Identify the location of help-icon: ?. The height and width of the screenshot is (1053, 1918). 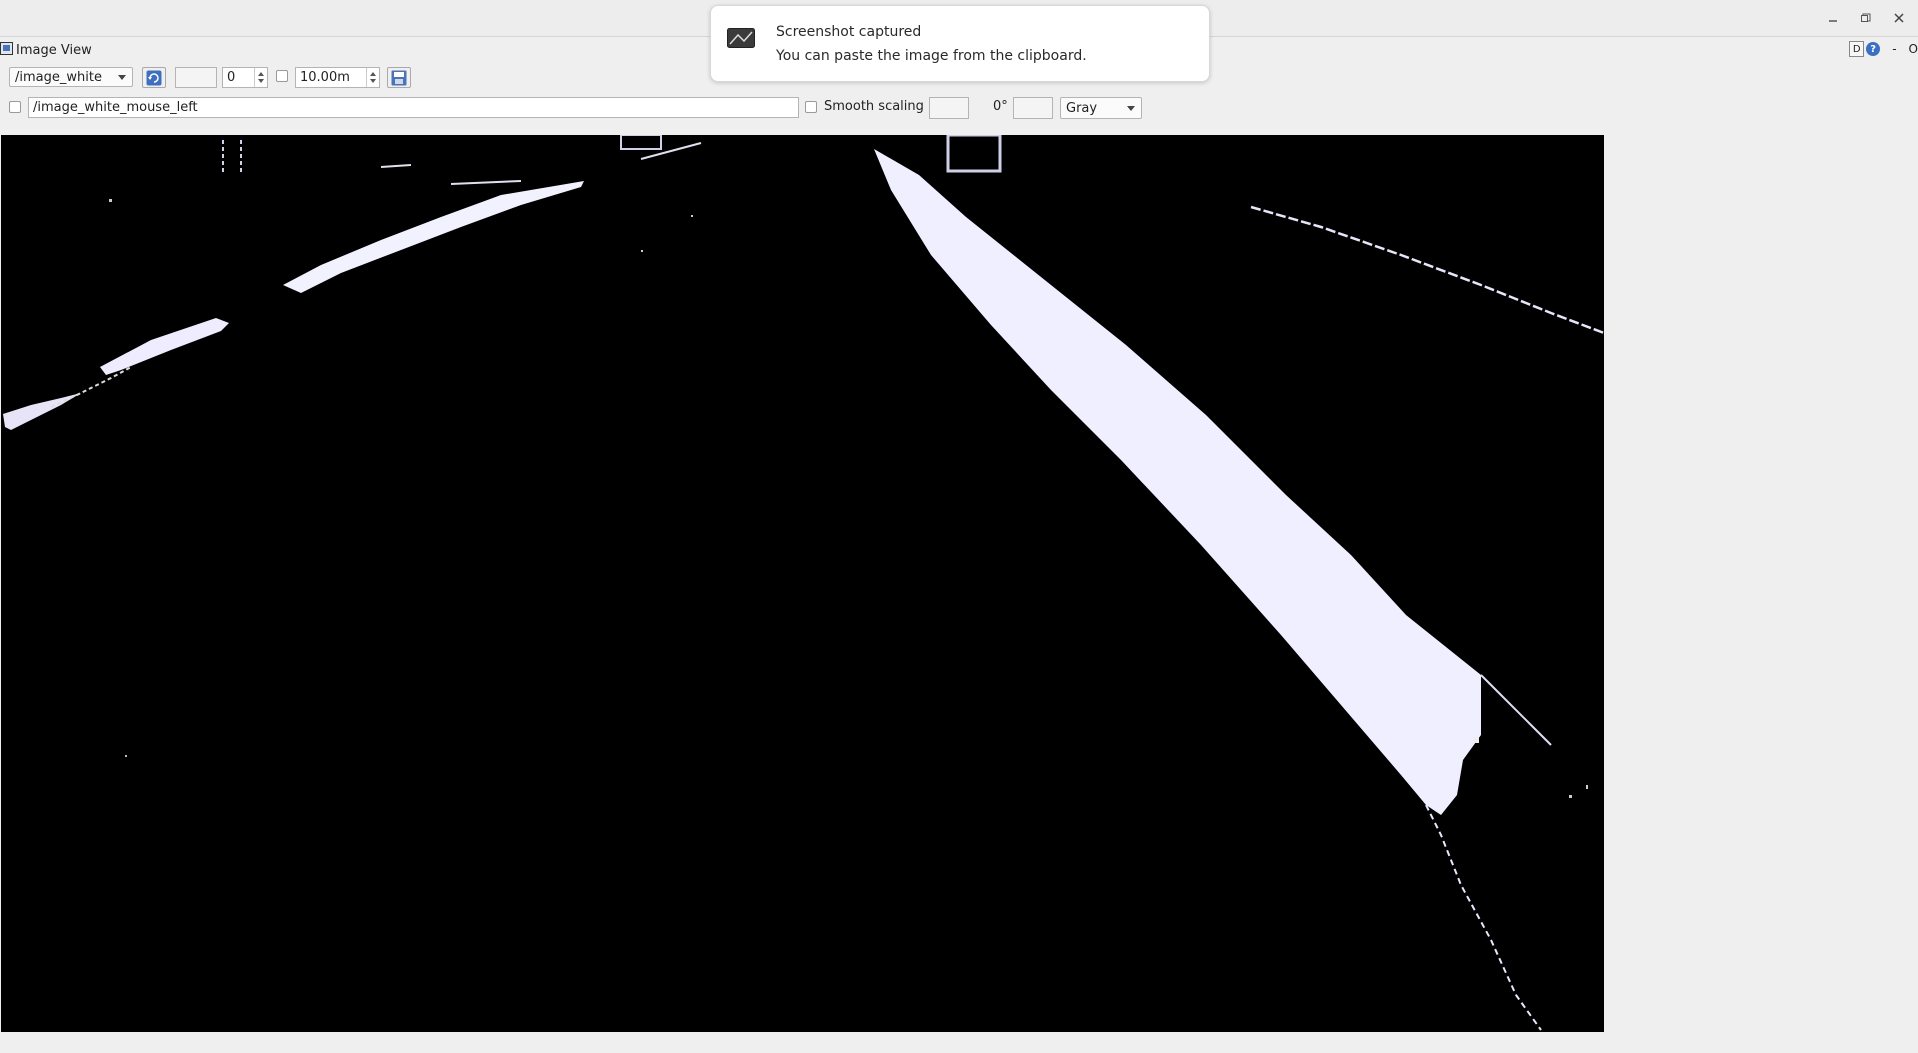
(1873, 49).